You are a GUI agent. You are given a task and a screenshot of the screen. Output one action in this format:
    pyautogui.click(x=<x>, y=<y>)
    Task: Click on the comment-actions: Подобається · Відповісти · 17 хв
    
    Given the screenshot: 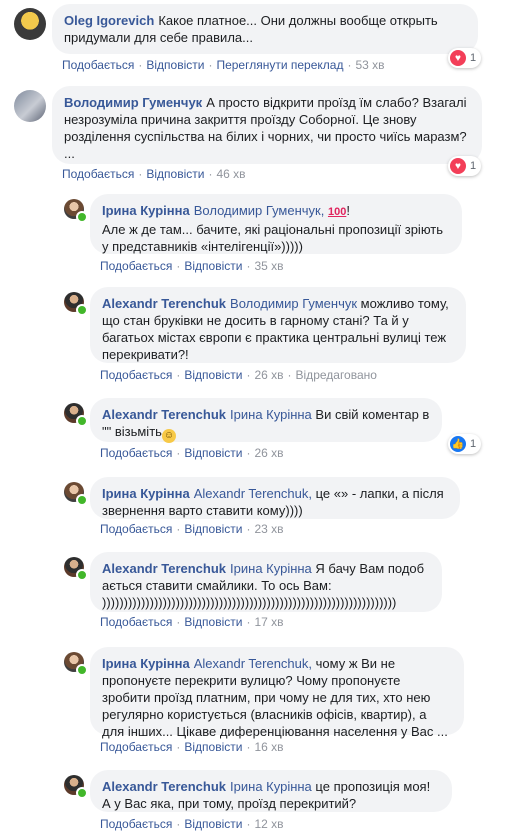 What is the action you would take?
    pyautogui.click(x=192, y=622)
    